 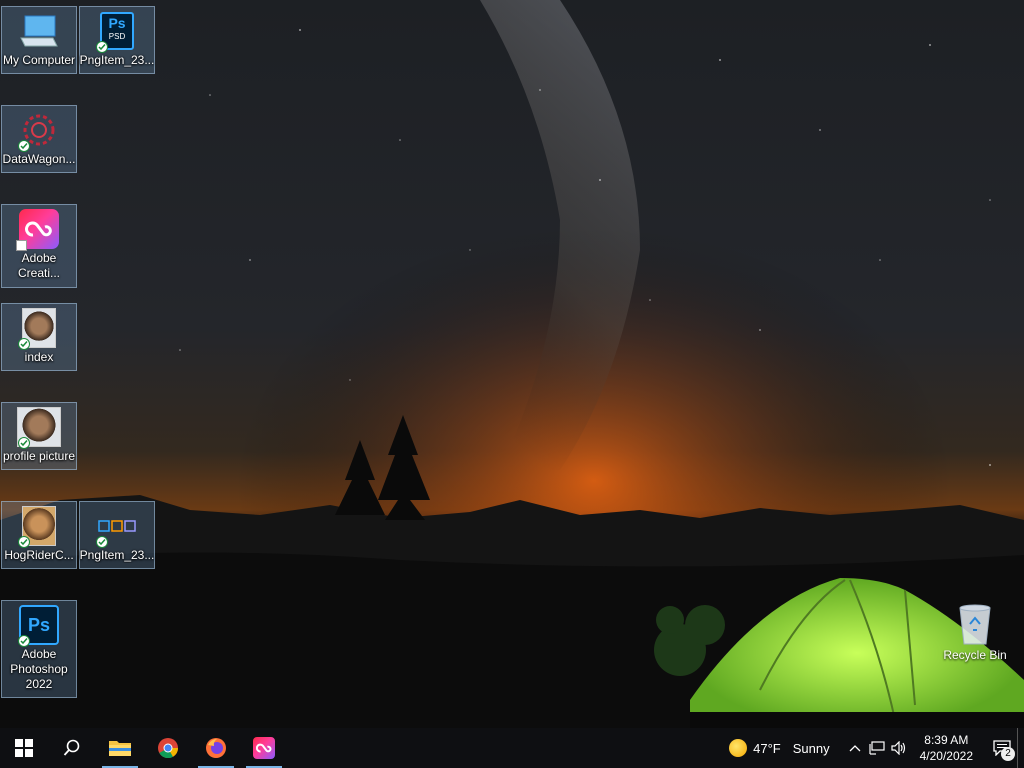 I want to click on windows-logo-icon, so click(x=24, y=748).